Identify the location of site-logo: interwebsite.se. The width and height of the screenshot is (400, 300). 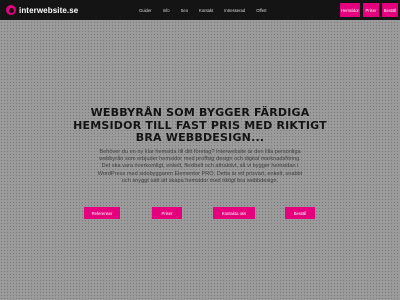
(42, 10).